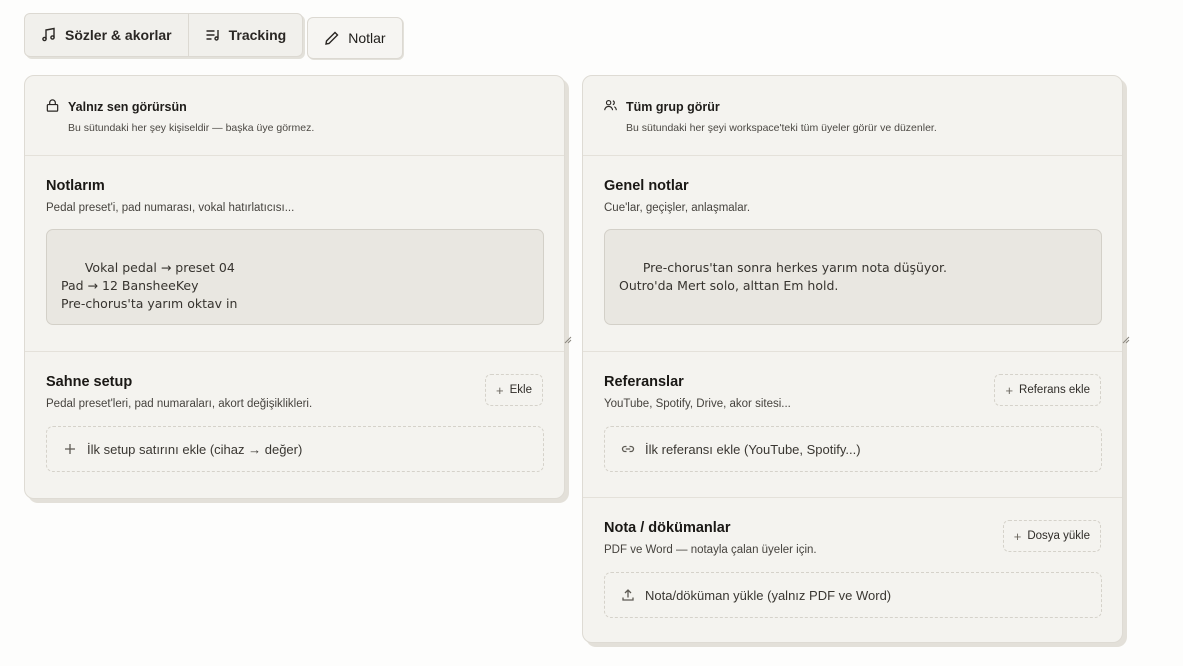 The image size is (1183, 666). Describe the element at coordinates (70, 449) in the screenshot. I see `plus-icon` at that location.